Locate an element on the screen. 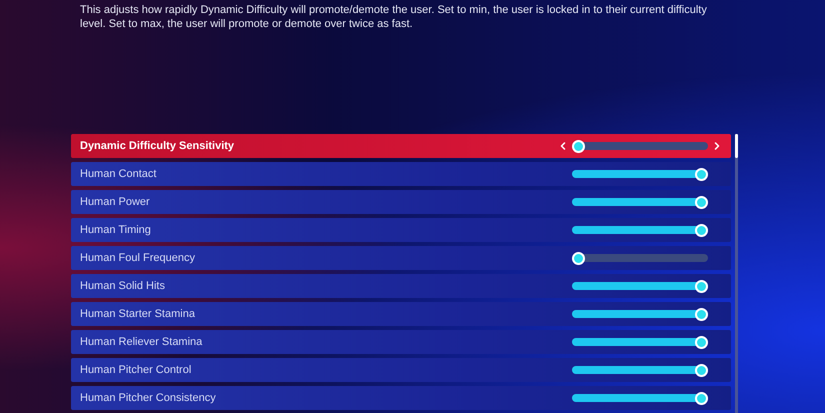 The width and height of the screenshot is (825, 413). setting-label: Human Reliever Stamina is located at coordinates (141, 342).